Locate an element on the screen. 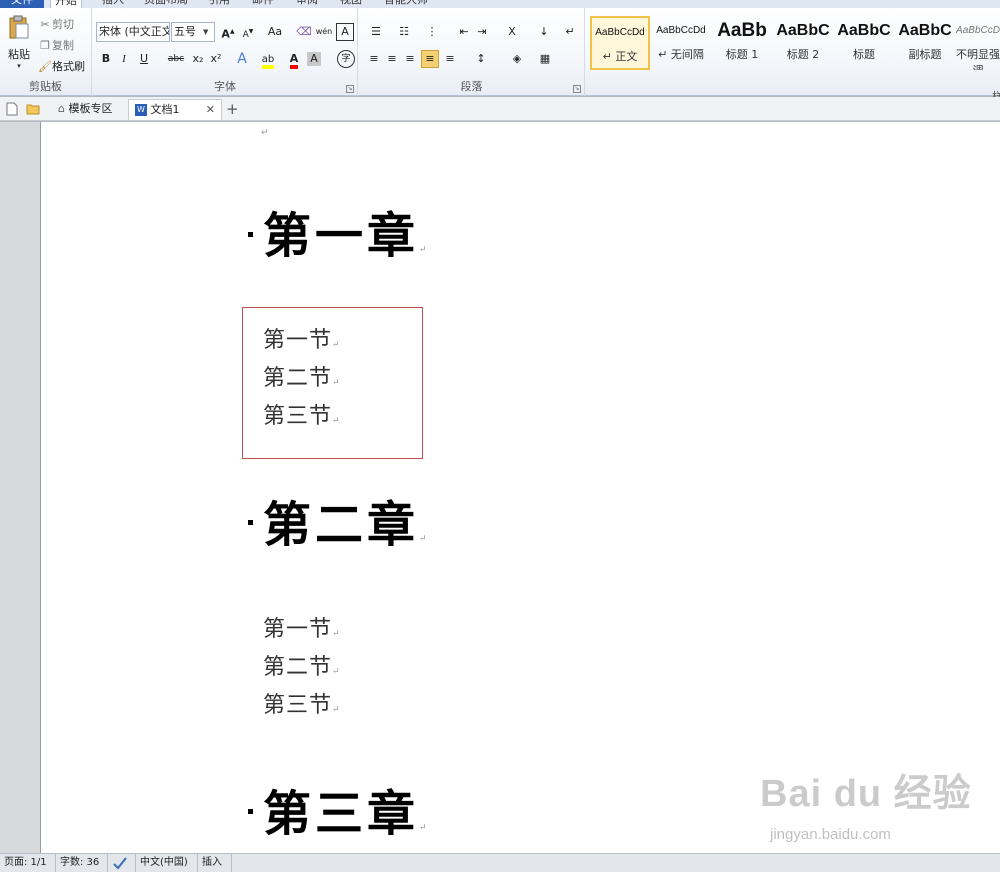 This screenshot has height=872, width=1000. word-doc-icon: W is located at coordinates (141, 110).